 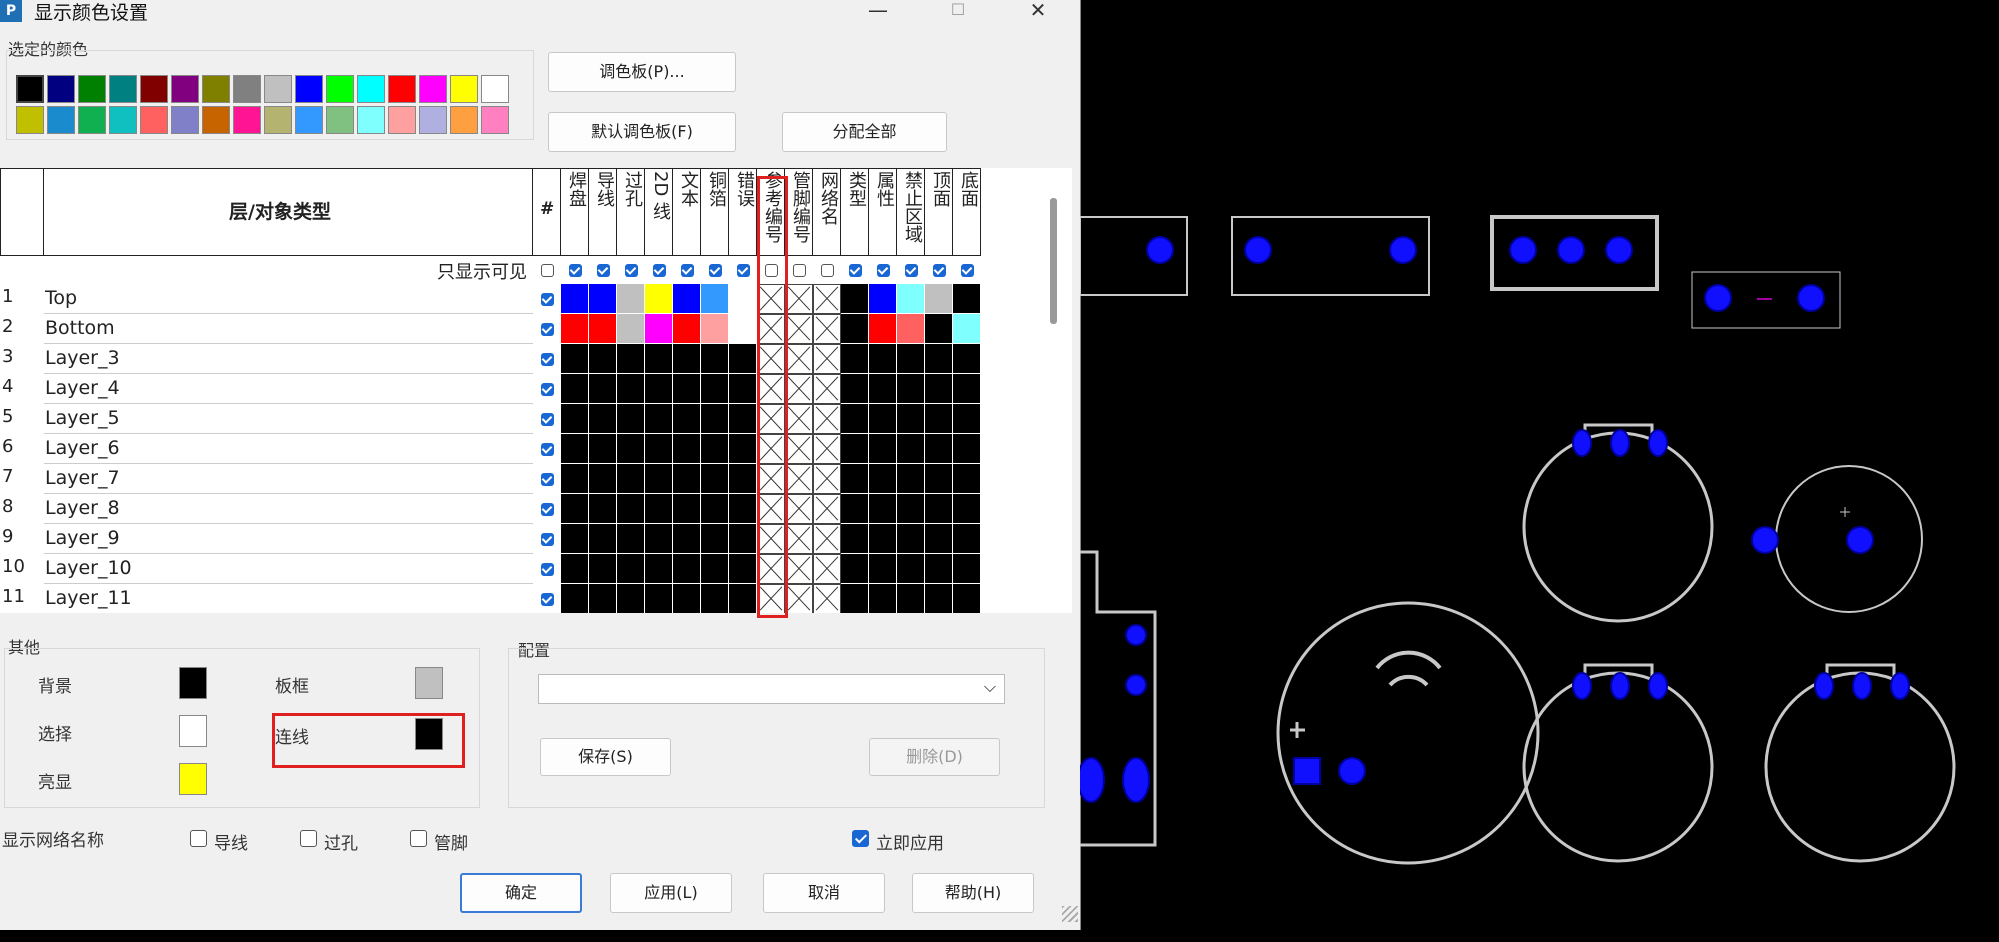 I want to click on close-button: ✕, so click(x=1038, y=11).